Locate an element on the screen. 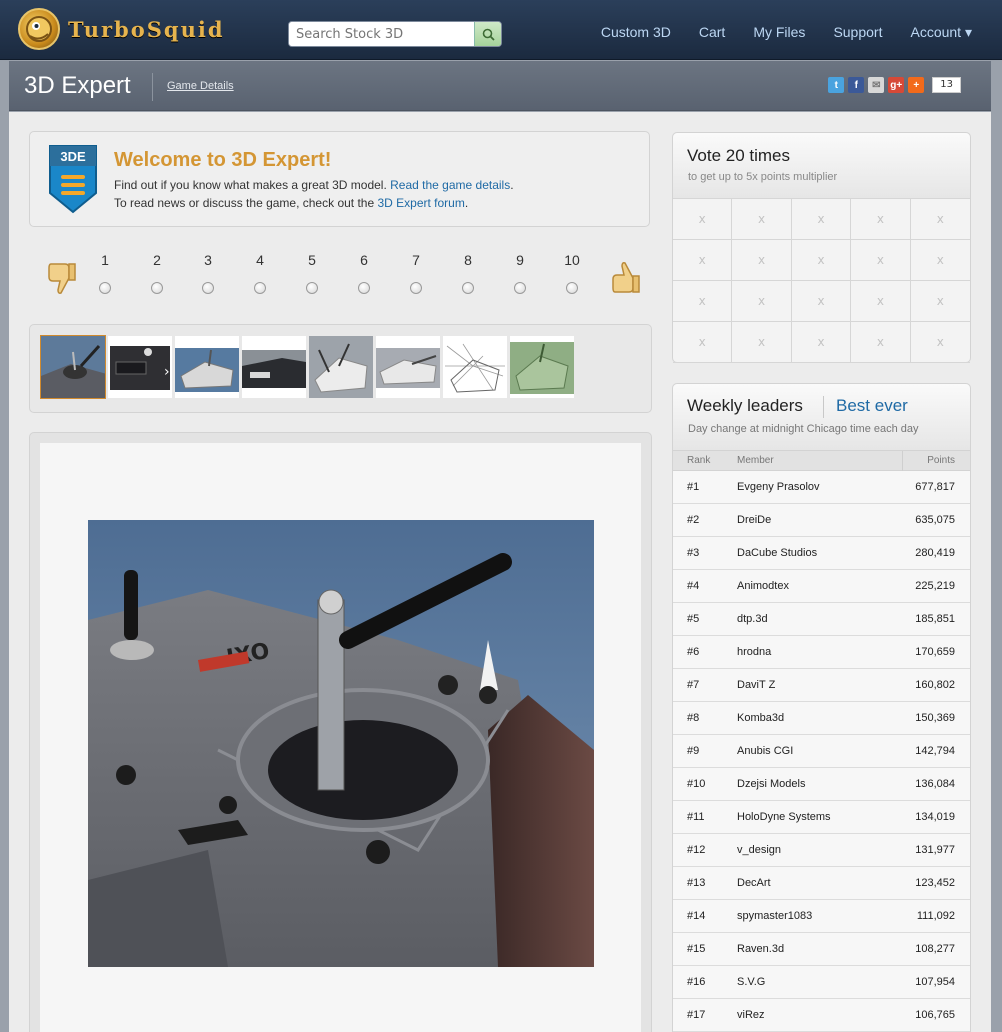 This screenshot has width=1002, height=1032. nav-custom-3d: Custom 3D is located at coordinates (636, 32).